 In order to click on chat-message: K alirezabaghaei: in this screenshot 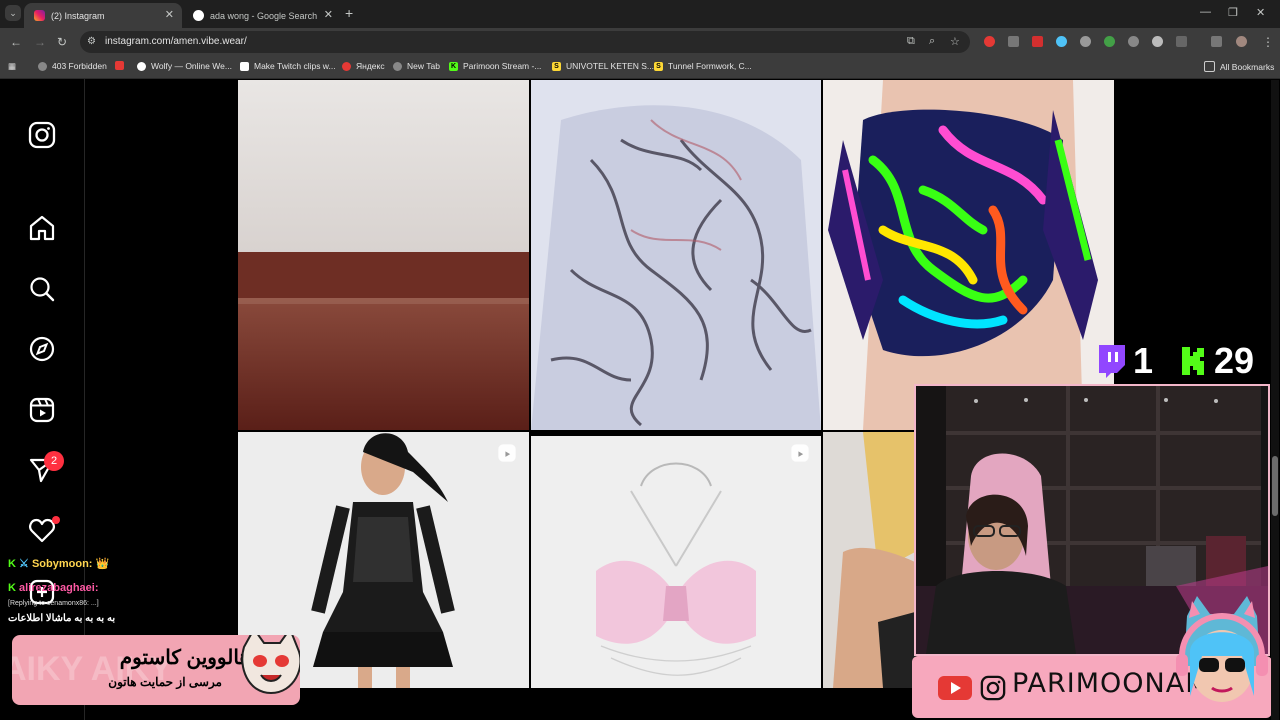, I will do `click(53, 588)`.